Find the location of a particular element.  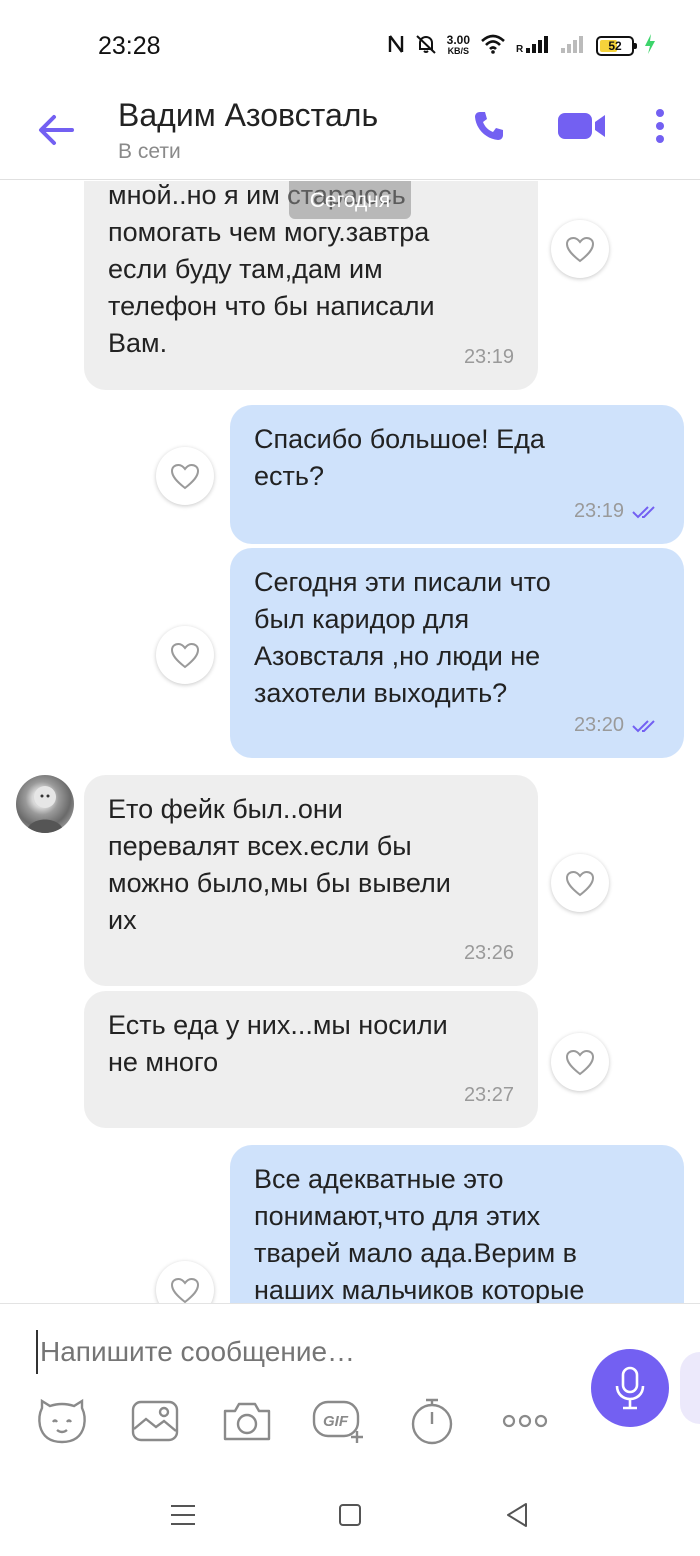

mic-edge is located at coordinates (690, 1388).